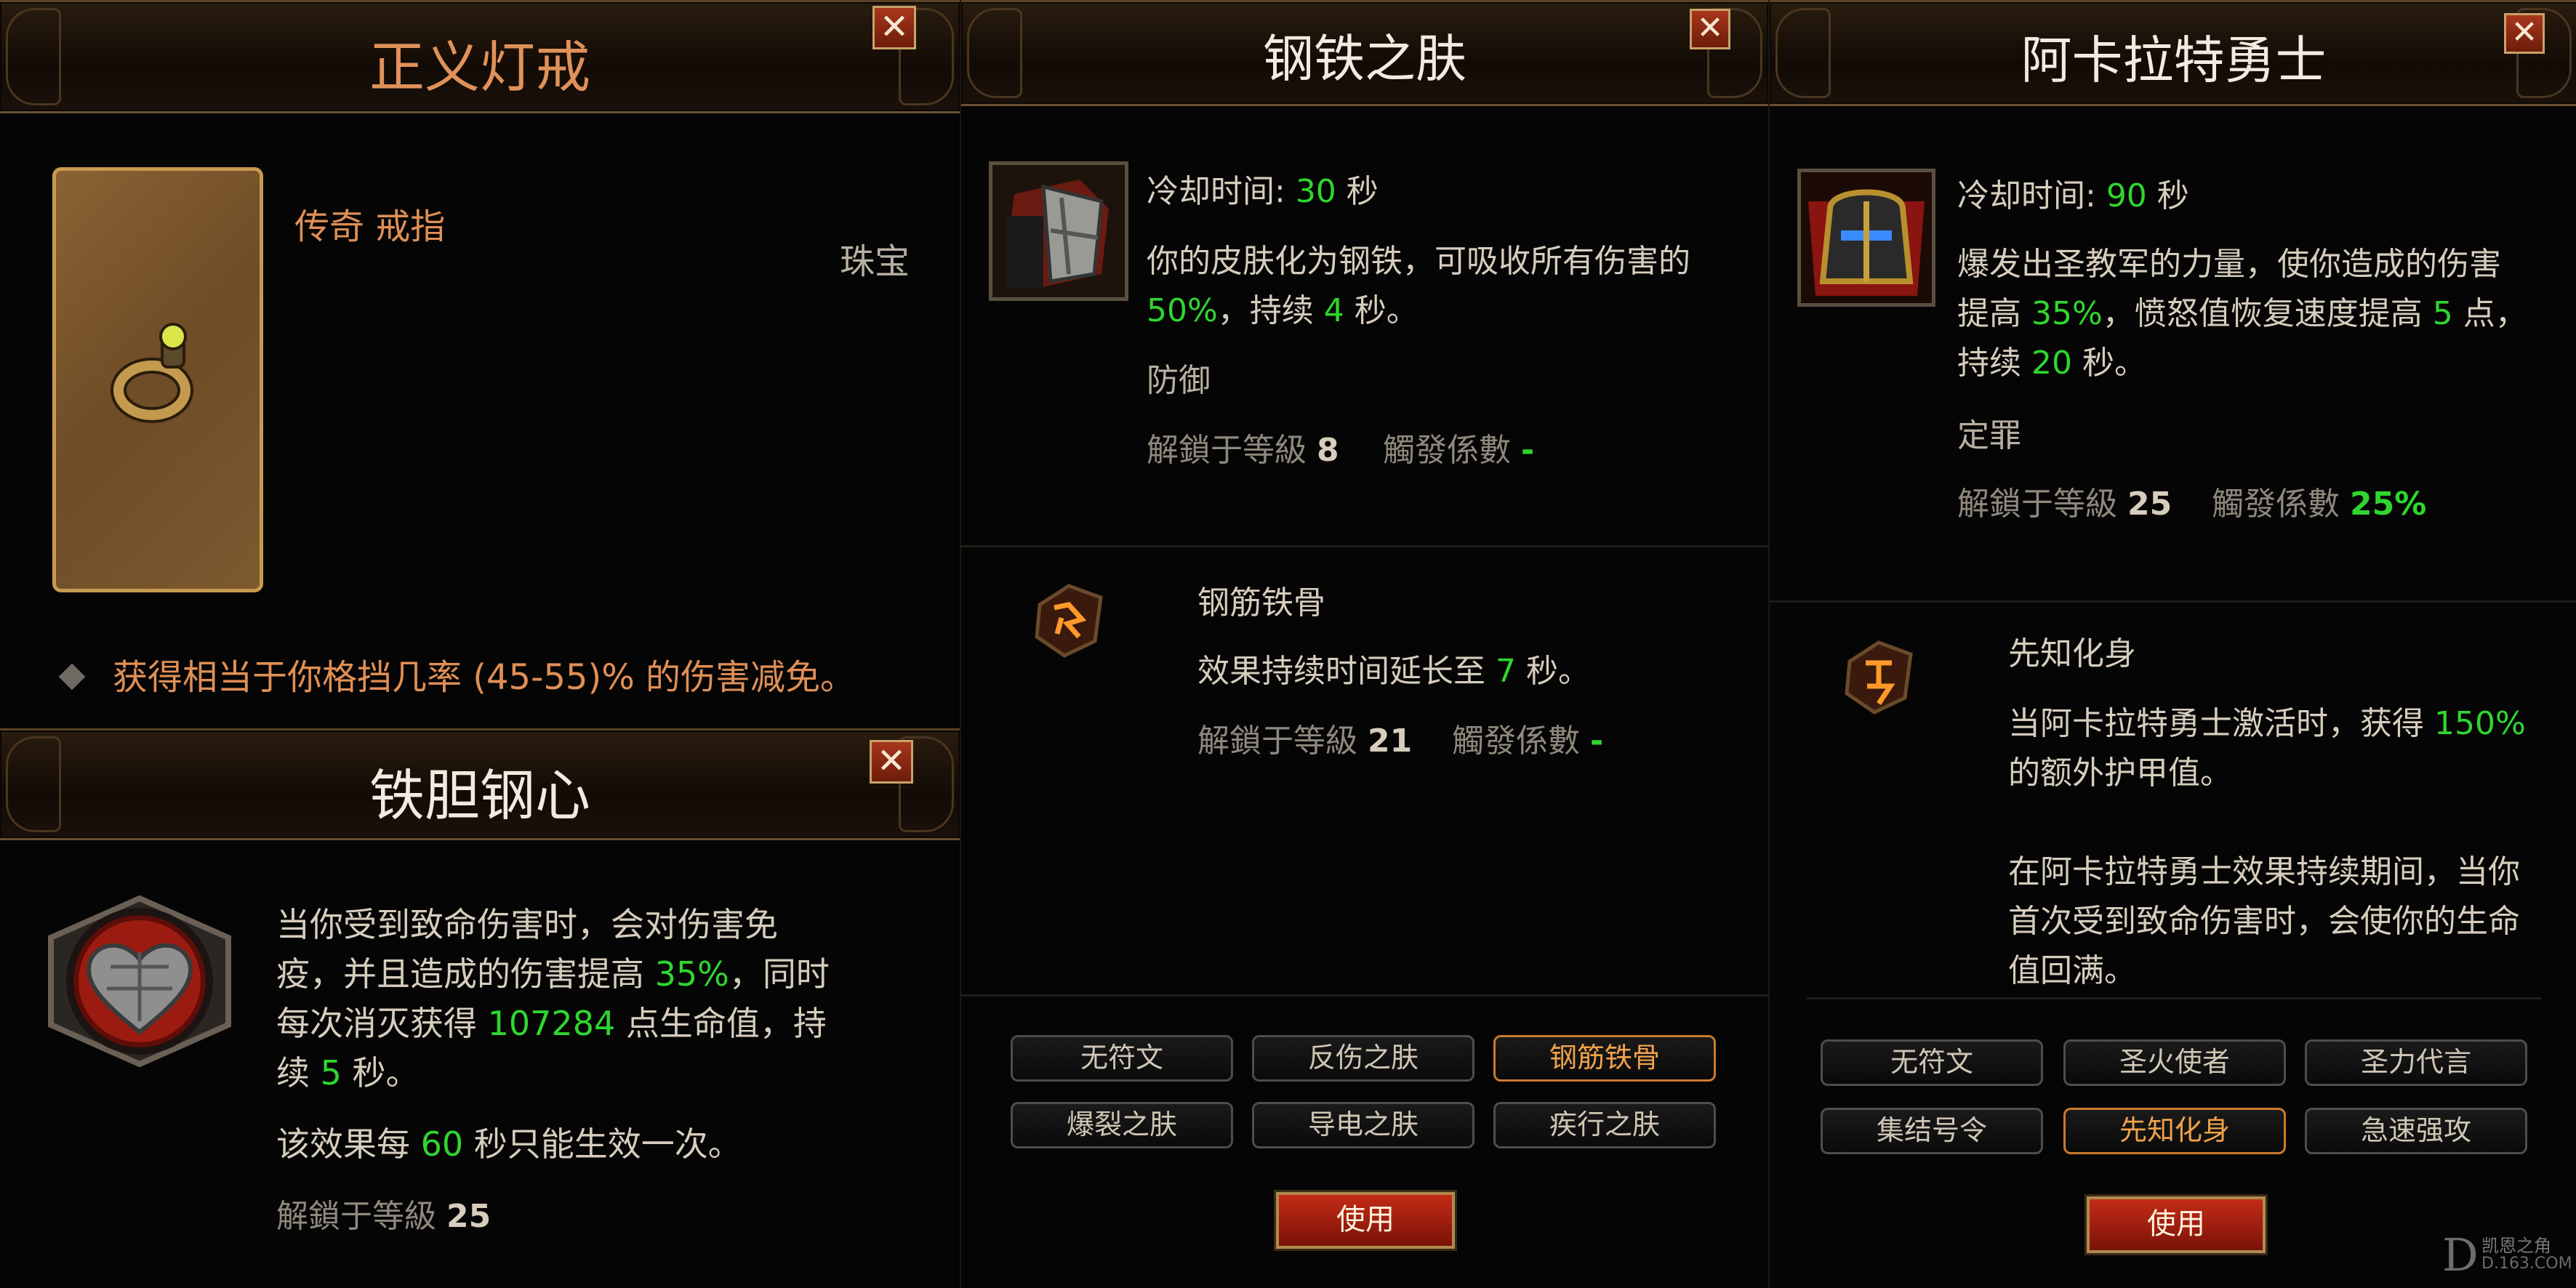 The height and width of the screenshot is (1288, 2576). I want to click on watermark-line1: 凯恩之角, so click(2516, 1246).